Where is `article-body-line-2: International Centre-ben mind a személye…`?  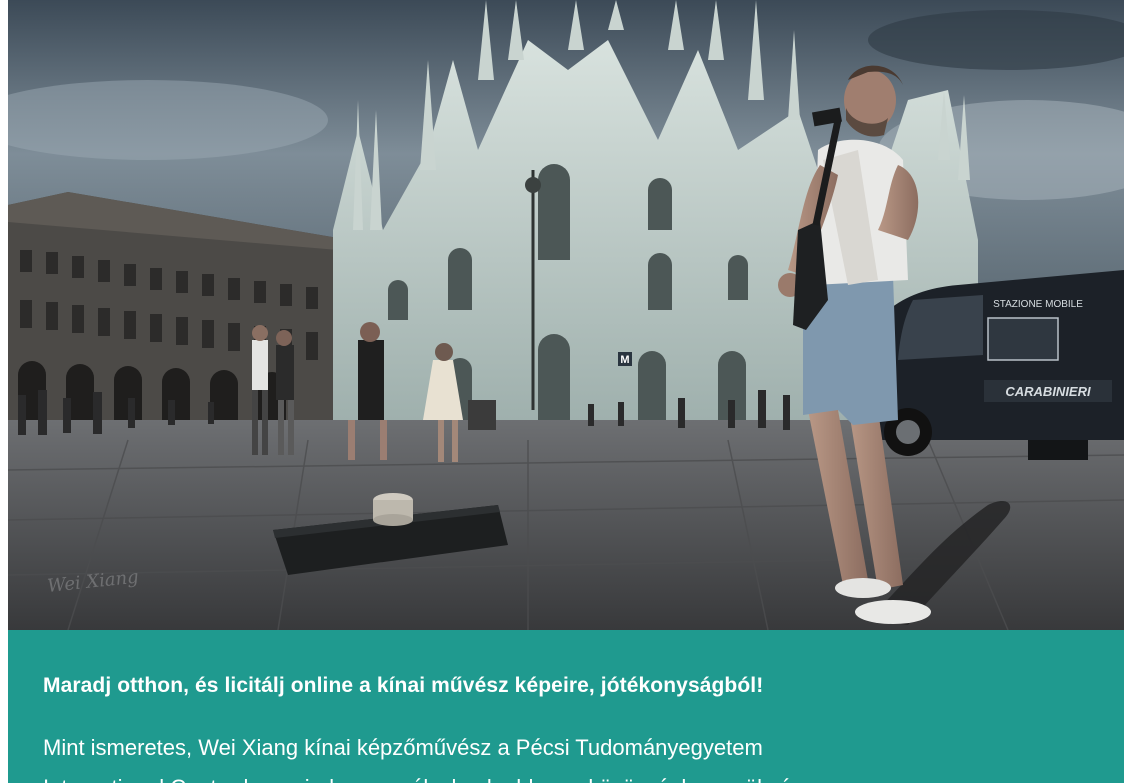 article-body-line-2: International Centre-ben mind a személye… is located at coordinates (435, 779).